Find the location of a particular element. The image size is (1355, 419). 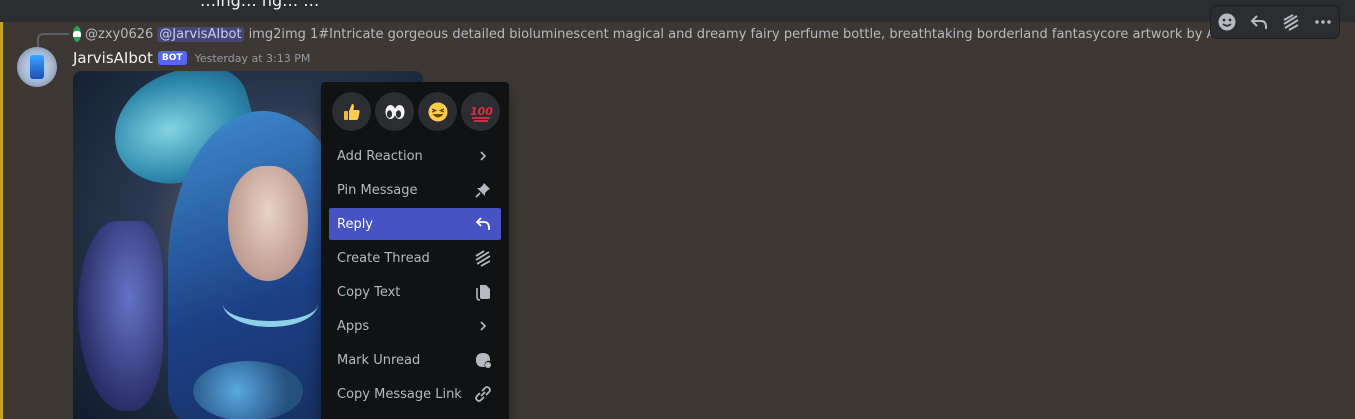

menu-item-add-reaction: Add Reaction is located at coordinates (415, 156).